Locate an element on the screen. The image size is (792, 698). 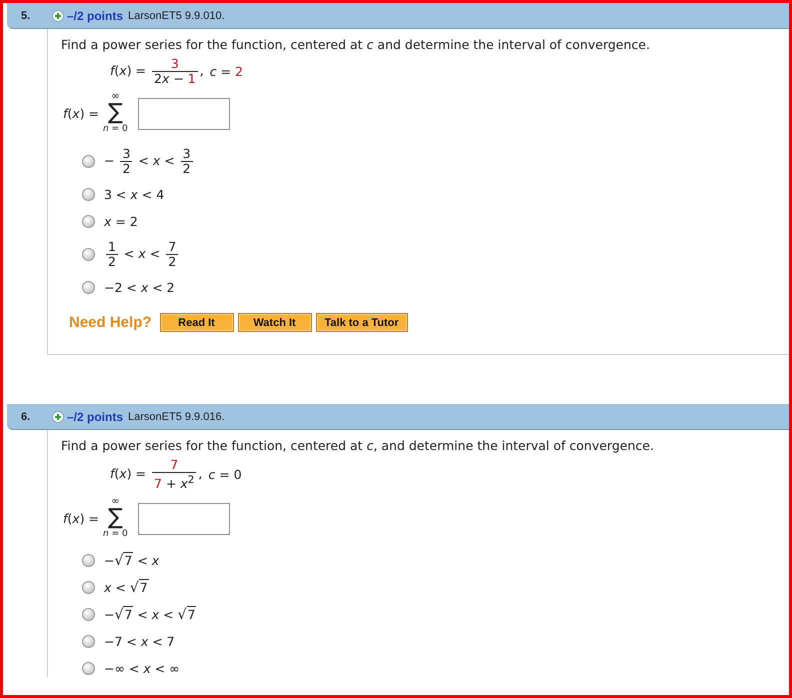
option-label: 3 < x < 4 is located at coordinates (134, 194).